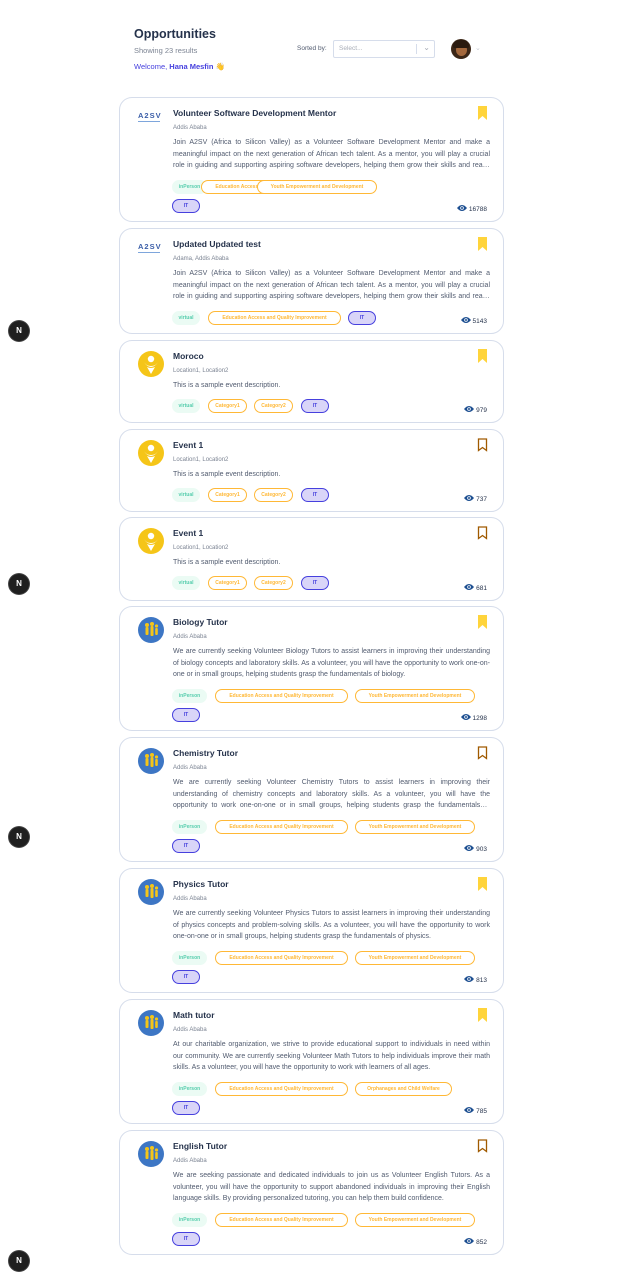 This screenshot has height=1280, width=624. Describe the element at coordinates (201, 884) in the screenshot. I see `card-title: Physics Tutor` at that location.